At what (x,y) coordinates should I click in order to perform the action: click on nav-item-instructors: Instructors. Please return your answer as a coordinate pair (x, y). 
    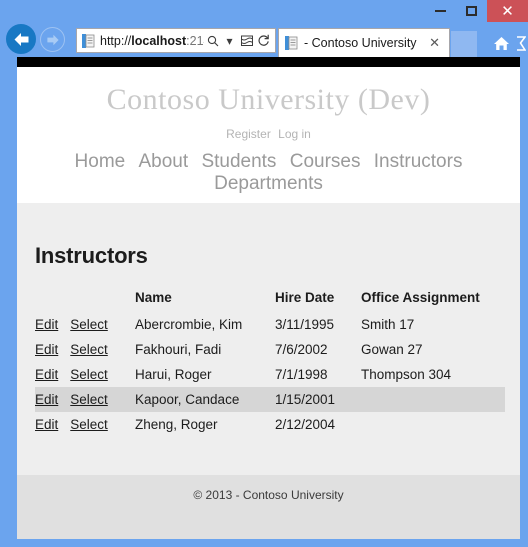
    Looking at the image, I should click on (418, 161).